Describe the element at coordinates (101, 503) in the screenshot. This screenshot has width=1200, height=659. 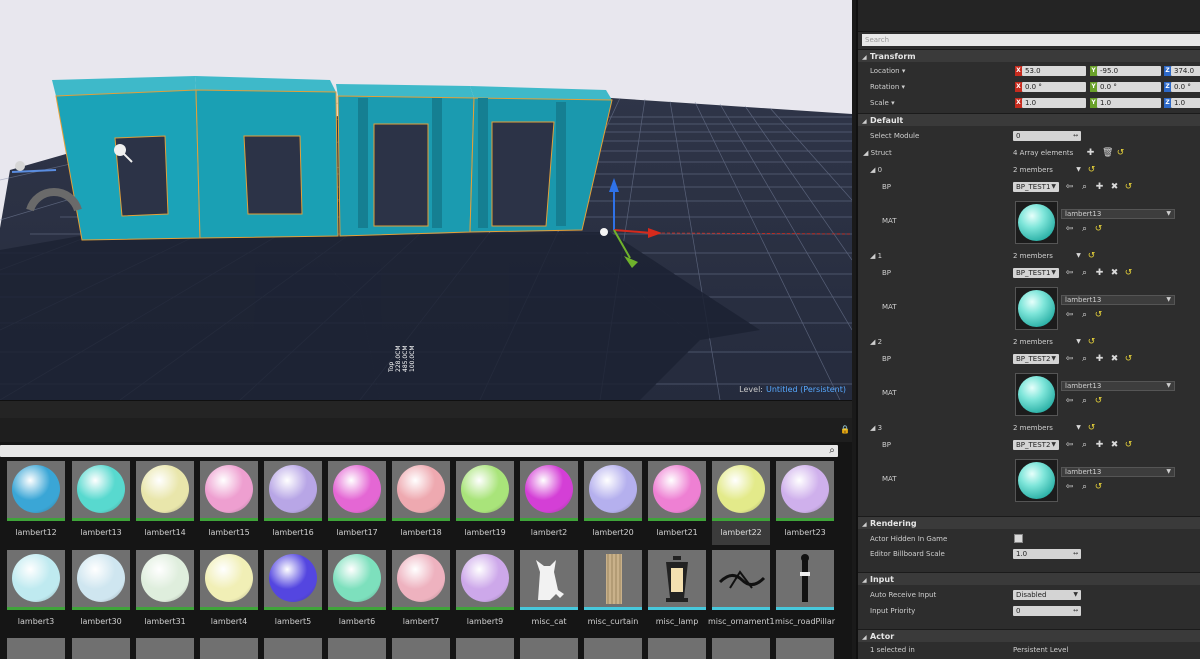
I see `asset-tile: lambert13` at that location.